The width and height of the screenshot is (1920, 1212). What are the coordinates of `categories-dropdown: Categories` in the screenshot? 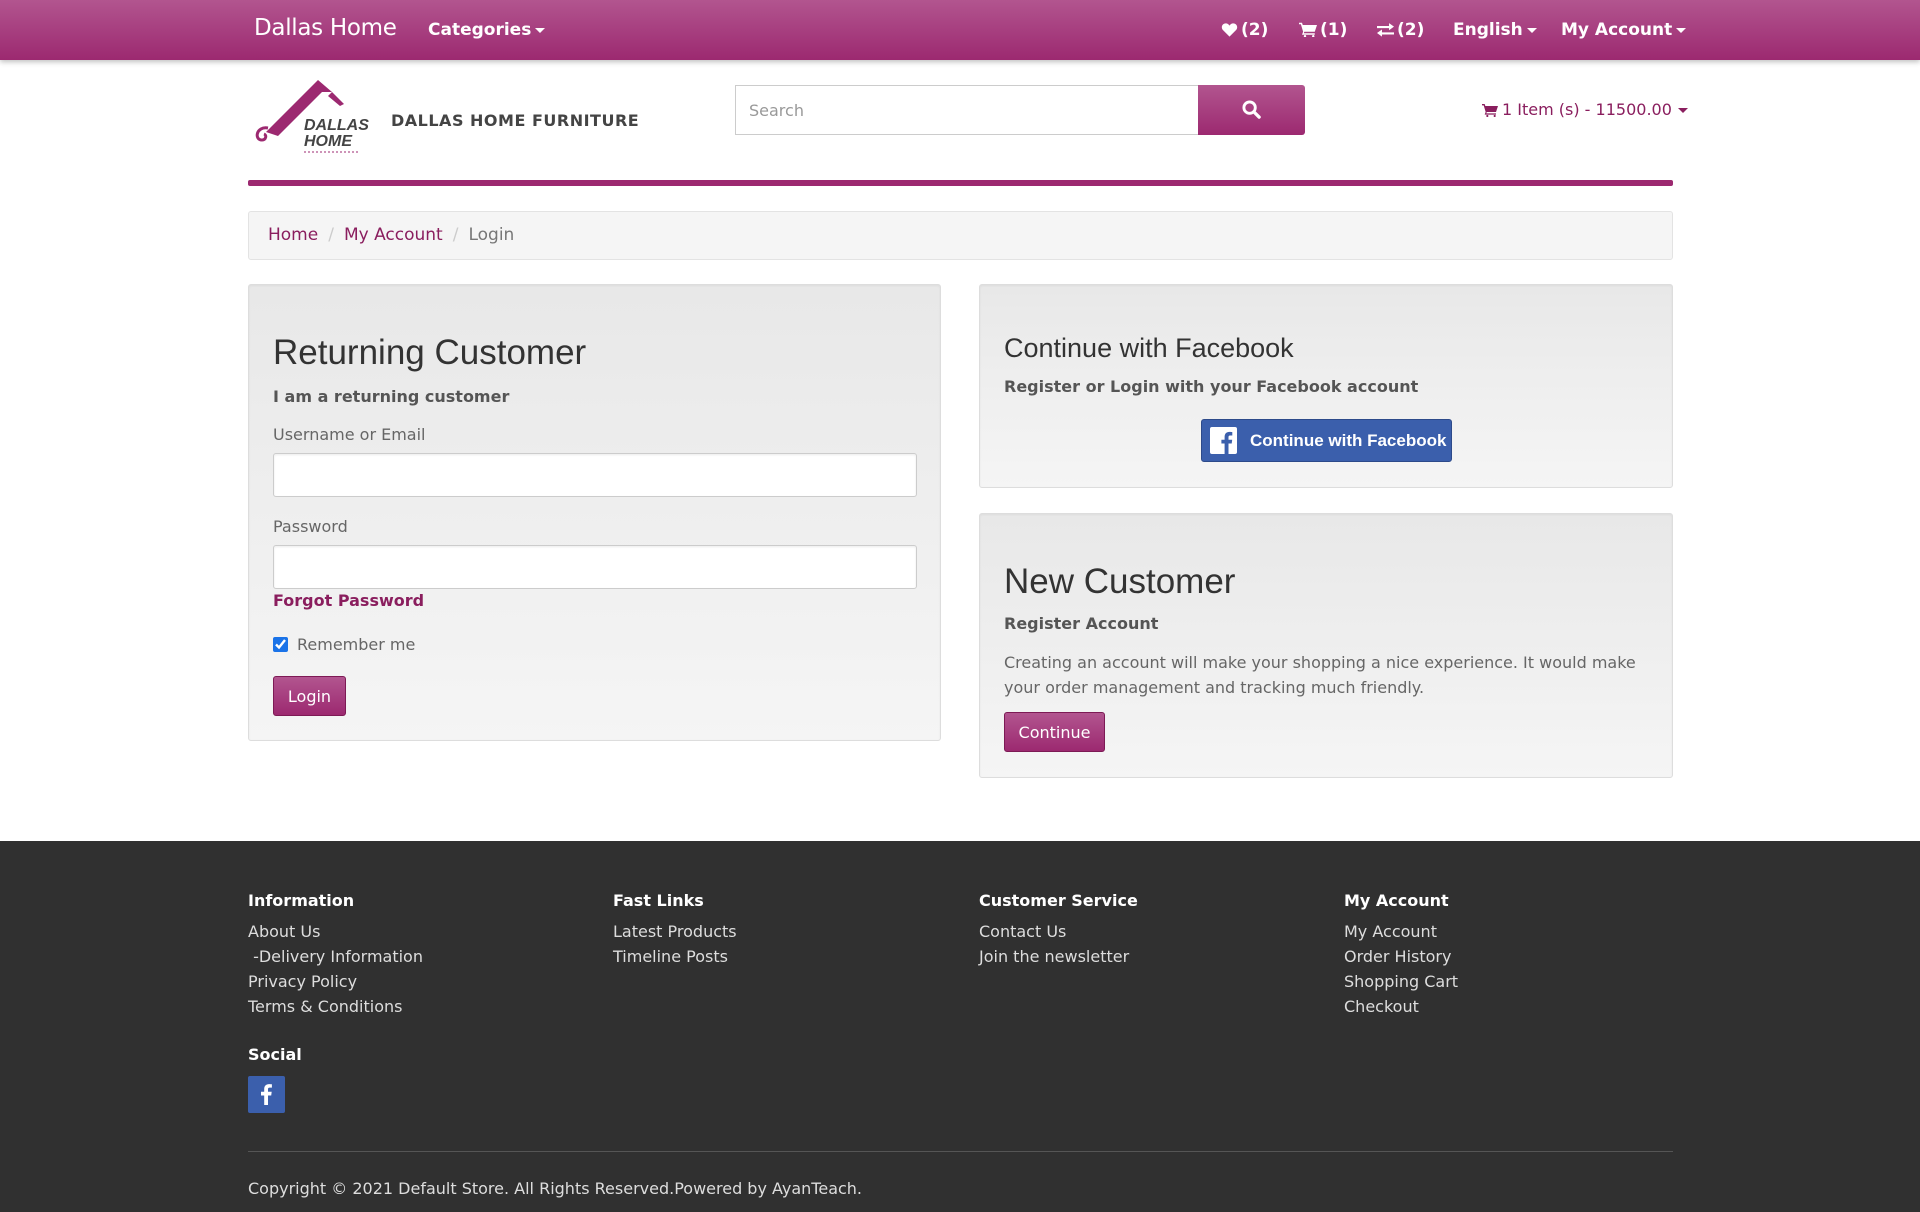 It's located at (487, 30).